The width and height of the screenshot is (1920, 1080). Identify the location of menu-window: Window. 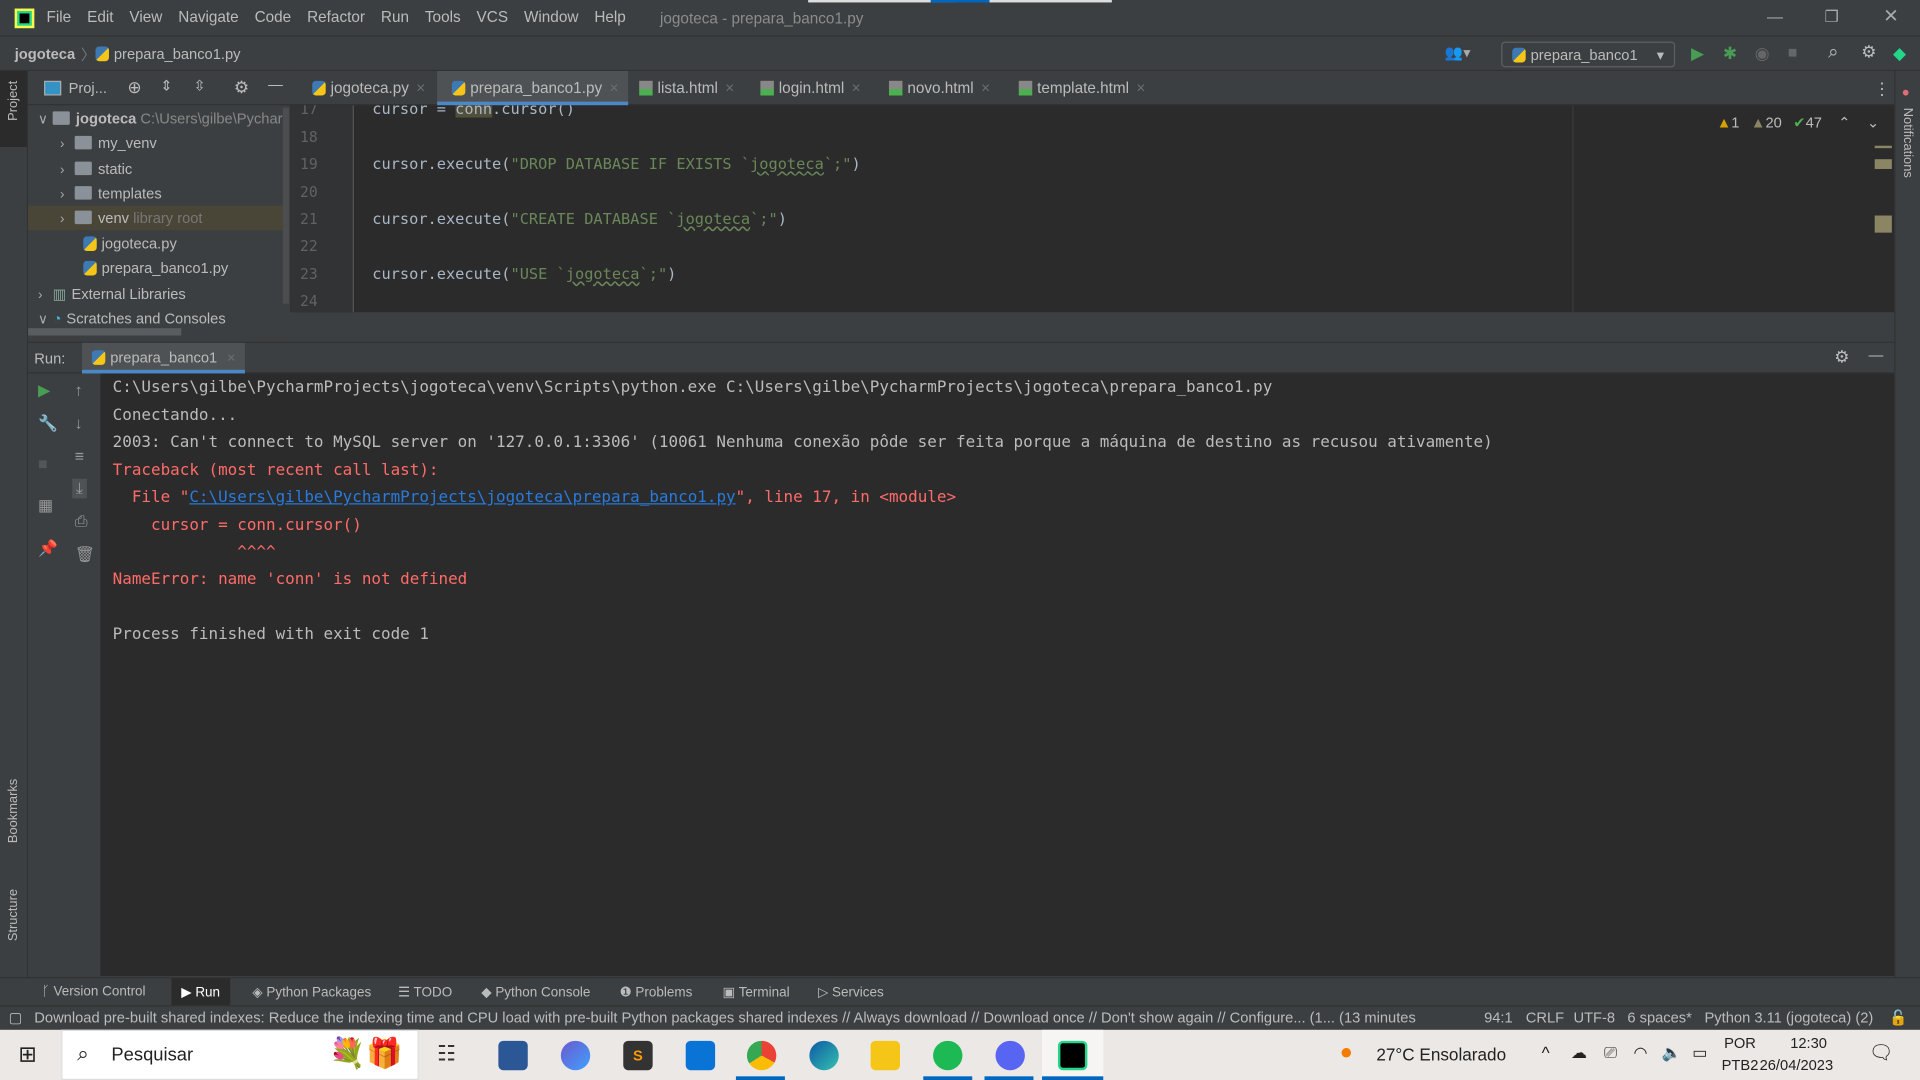
(551, 17).